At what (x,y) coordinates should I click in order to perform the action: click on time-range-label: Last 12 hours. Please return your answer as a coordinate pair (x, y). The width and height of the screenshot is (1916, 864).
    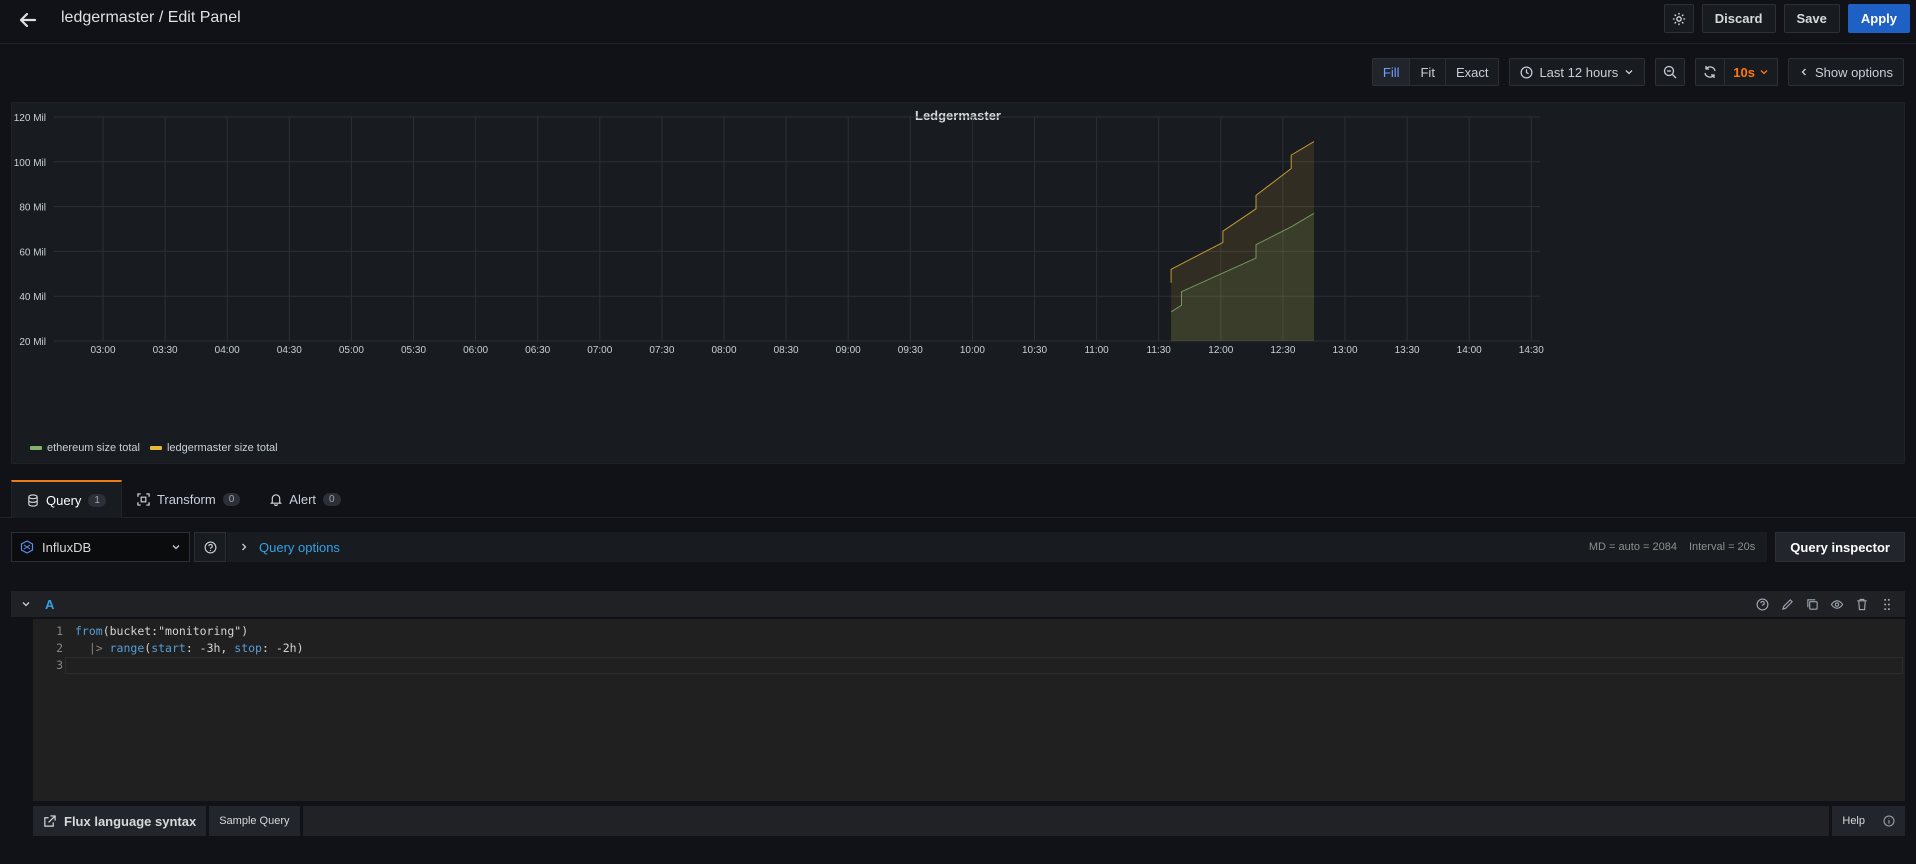
    Looking at the image, I should click on (1579, 72).